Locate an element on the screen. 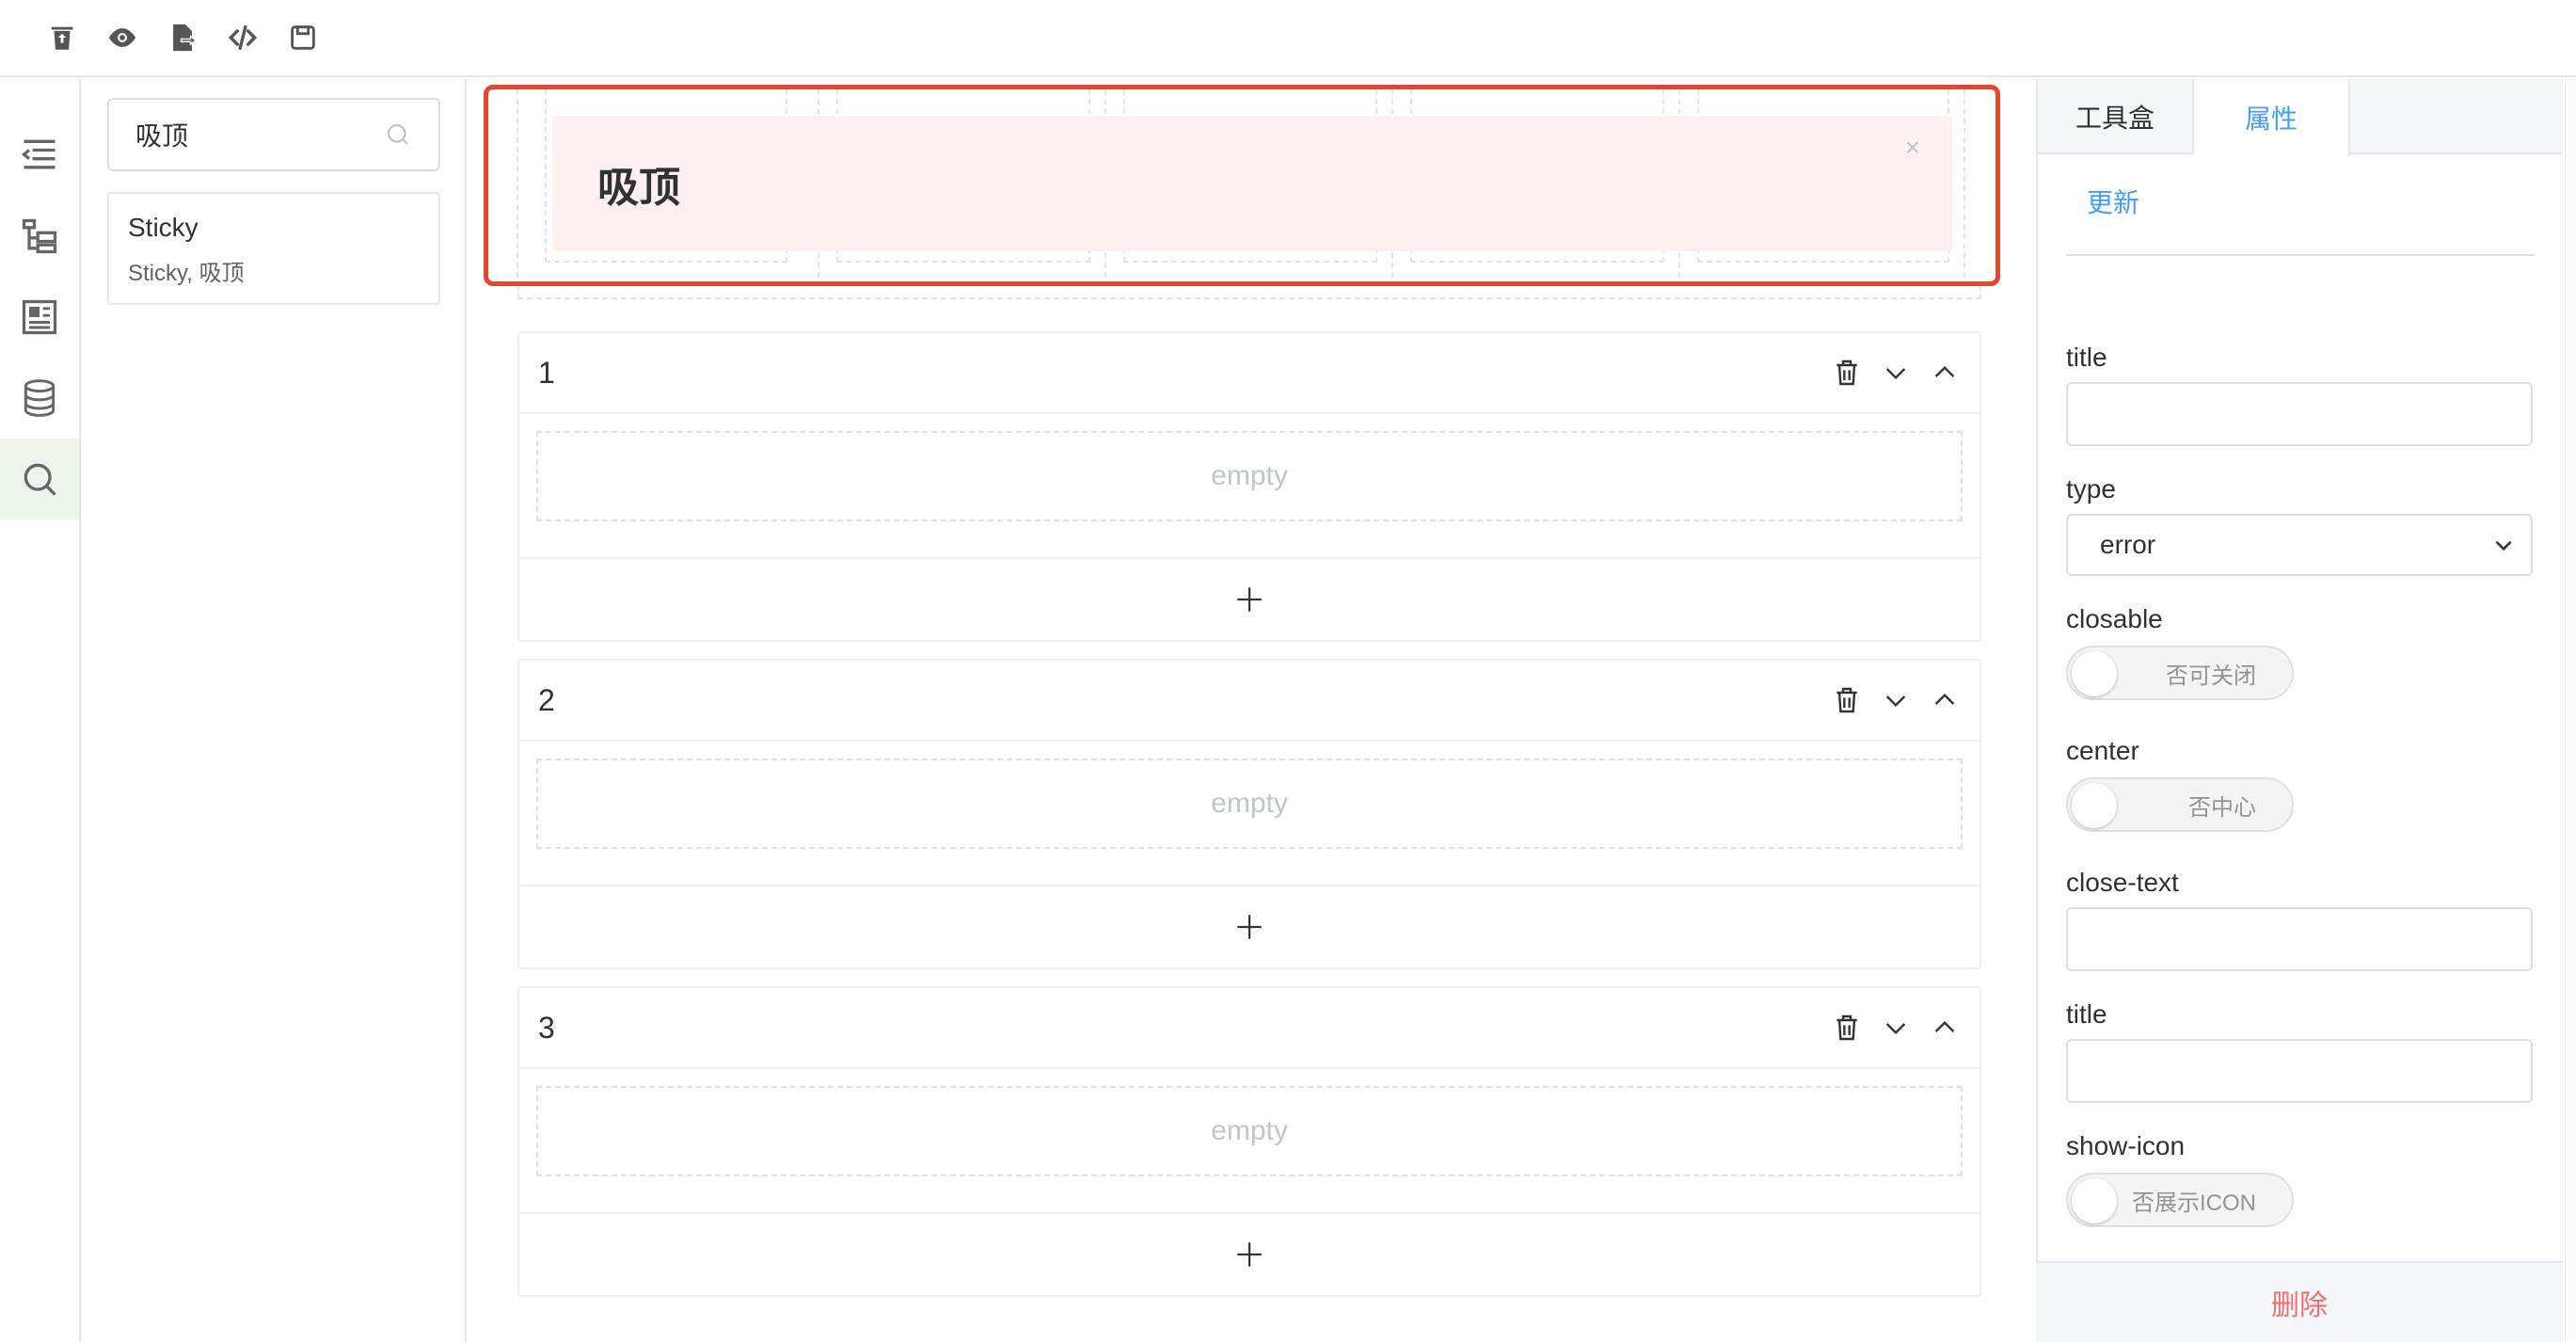 This screenshot has width=2576, height=1342. section-1: 1 empty is located at coordinates (1249, 486).